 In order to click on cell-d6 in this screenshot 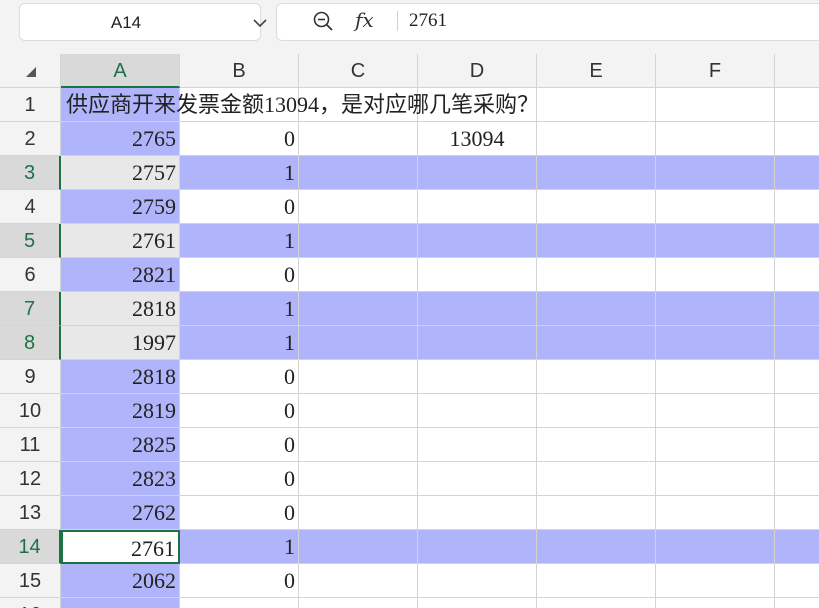, I will do `click(477, 275)`.